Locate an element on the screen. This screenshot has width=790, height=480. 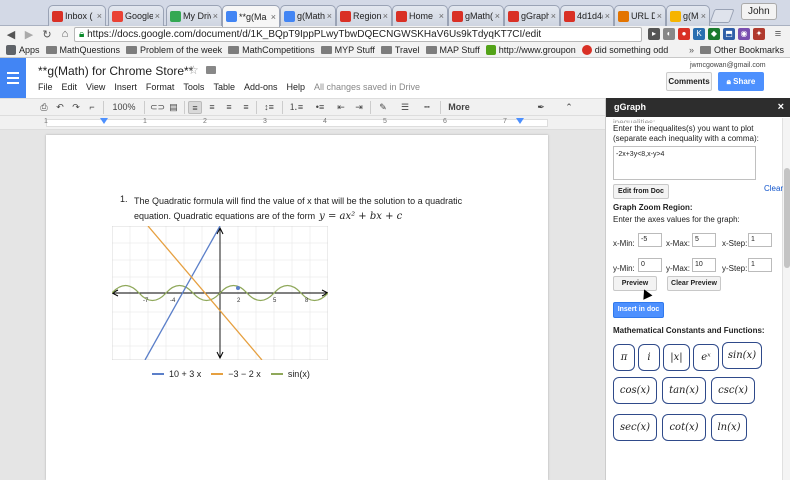
menu-view: View is located at coordinates (95, 87).